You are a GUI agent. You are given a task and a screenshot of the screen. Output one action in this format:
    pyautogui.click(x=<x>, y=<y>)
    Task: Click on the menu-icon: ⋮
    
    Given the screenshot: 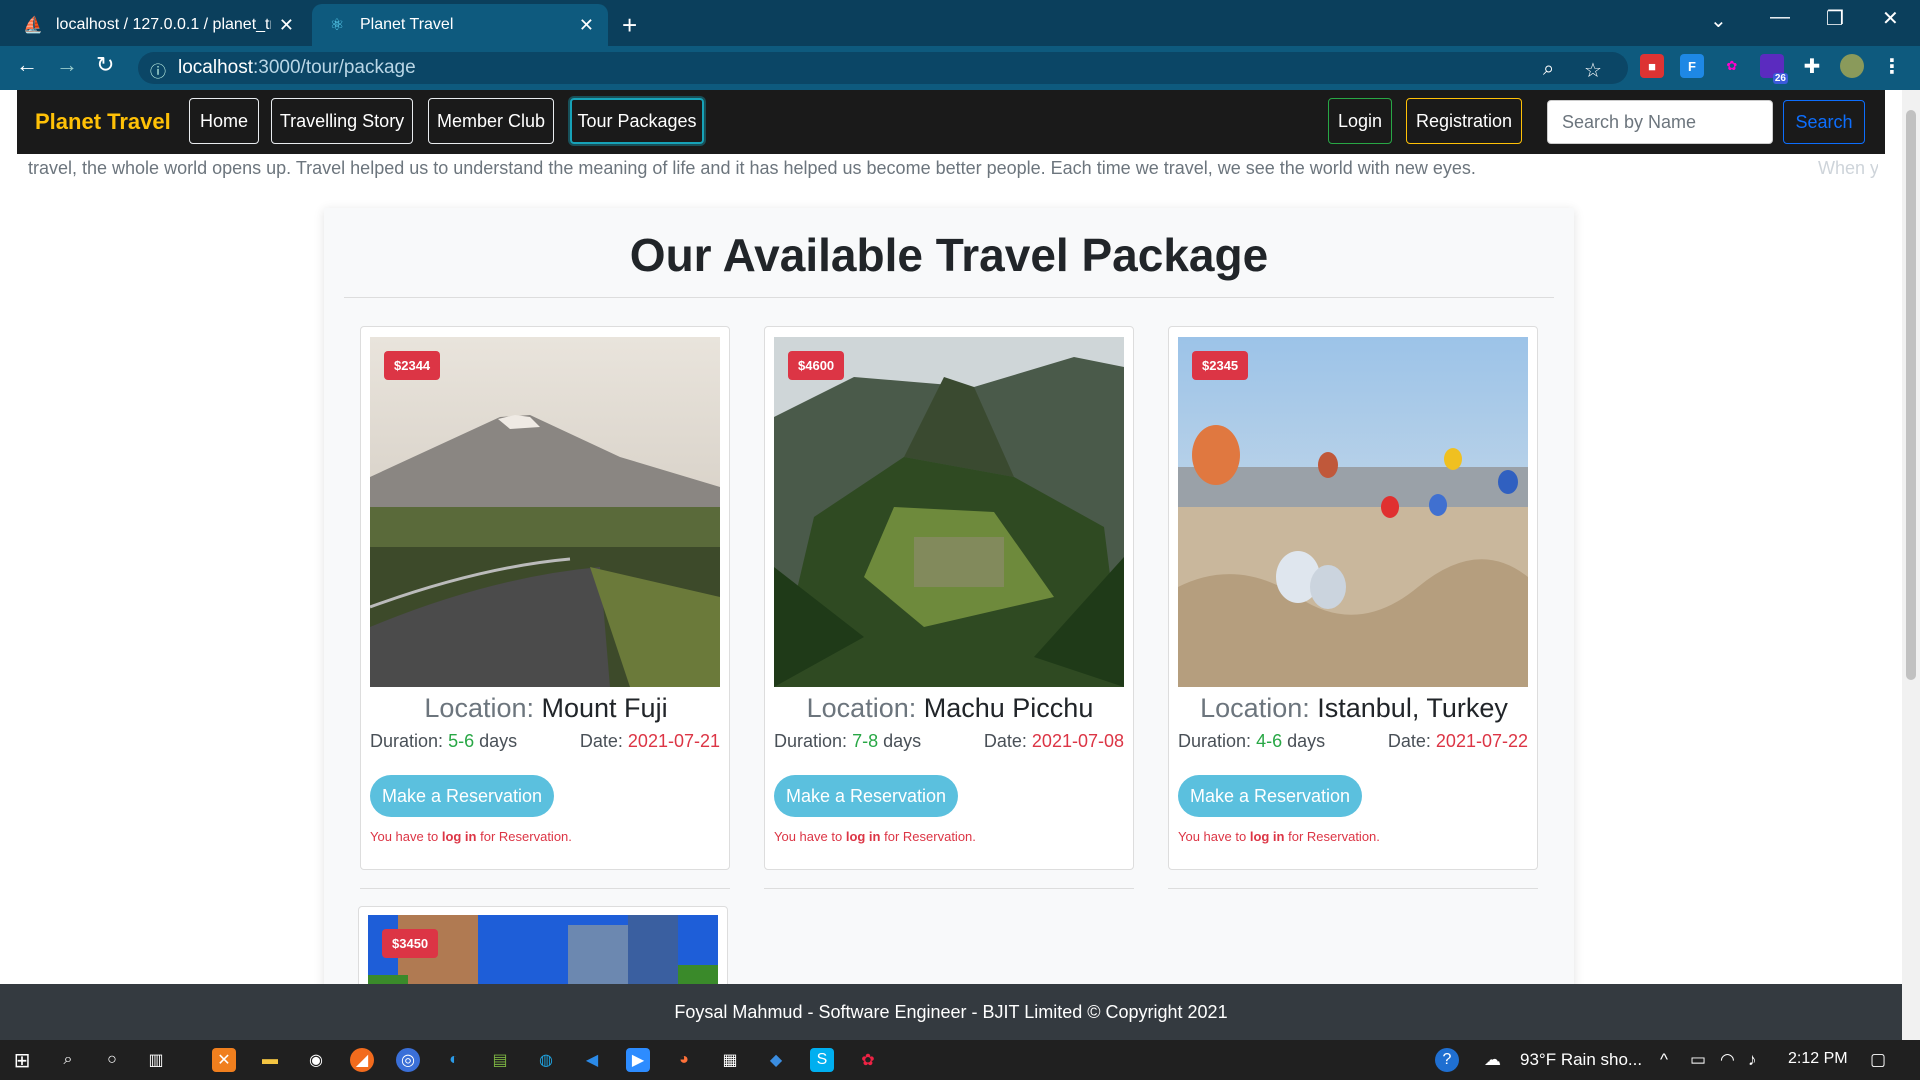 What is the action you would take?
    pyautogui.click(x=1892, y=66)
    